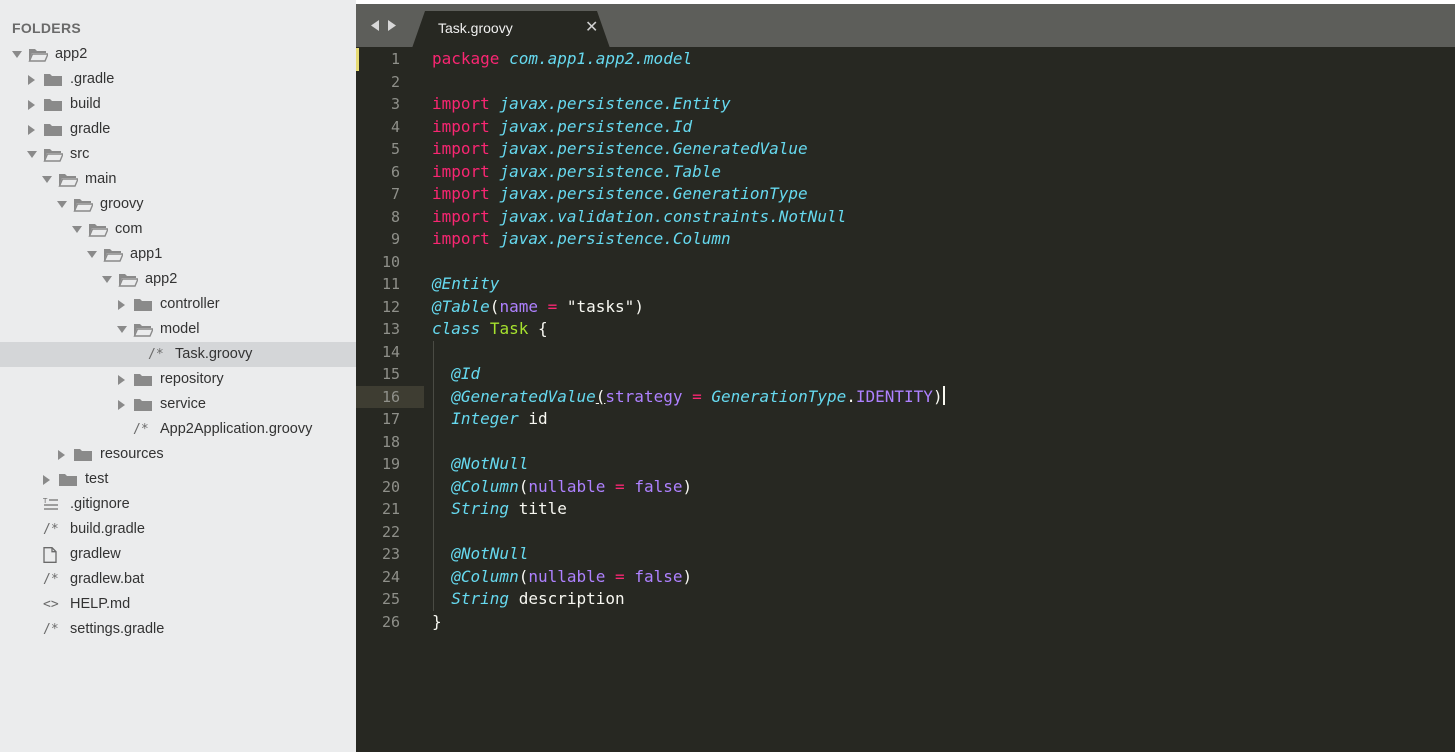 The height and width of the screenshot is (752, 1455). Describe the element at coordinates (53, 554) in the screenshot. I see `blank-file-icon` at that location.